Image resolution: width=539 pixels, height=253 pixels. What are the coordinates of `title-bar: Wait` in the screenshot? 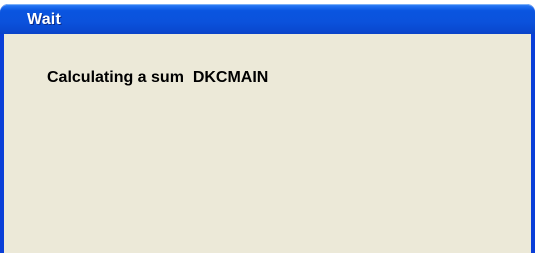 It's located at (267, 19).